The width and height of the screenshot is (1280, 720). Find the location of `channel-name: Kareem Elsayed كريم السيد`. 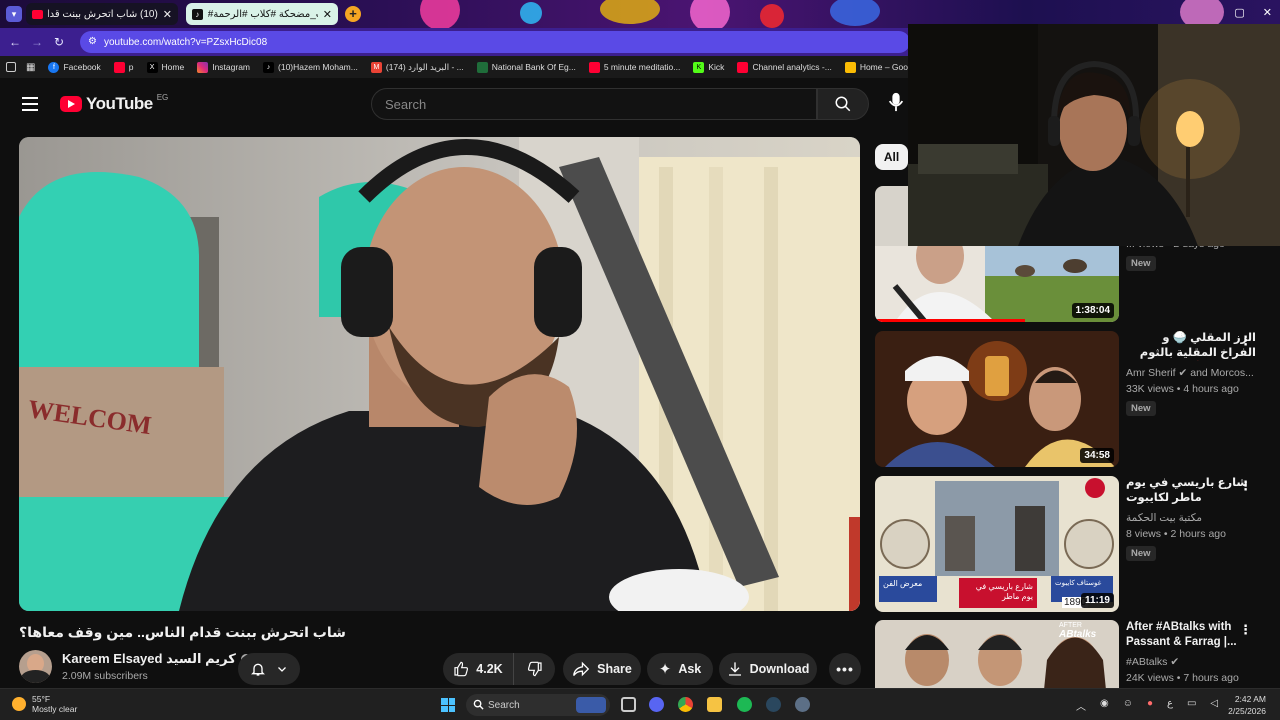

channel-name: Kareem Elsayed كريم السيد is located at coordinates (149, 659).